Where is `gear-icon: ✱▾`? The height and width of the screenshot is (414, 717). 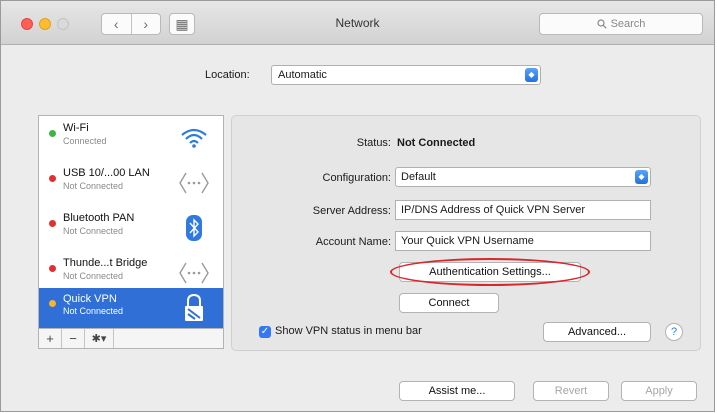
gear-icon: ✱▾ is located at coordinates (99, 339).